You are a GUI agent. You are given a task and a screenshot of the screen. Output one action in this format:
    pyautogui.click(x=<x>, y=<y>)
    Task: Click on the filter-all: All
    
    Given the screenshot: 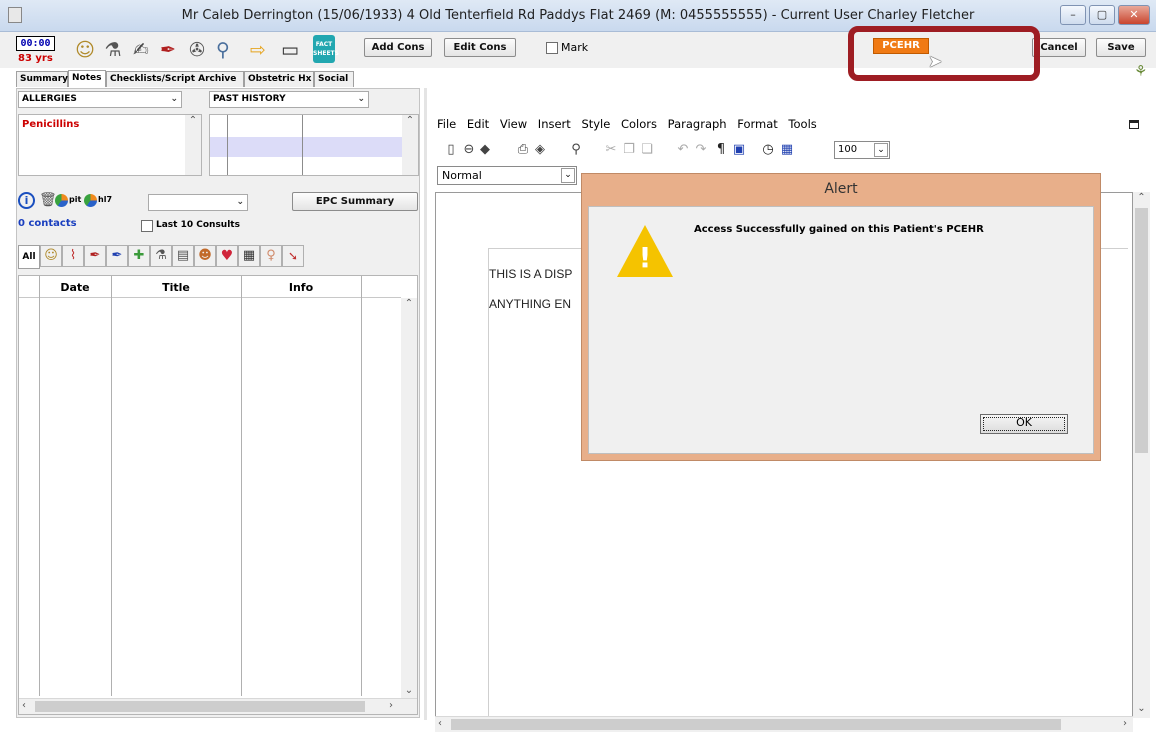 What is the action you would take?
    pyautogui.click(x=29, y=257)
    